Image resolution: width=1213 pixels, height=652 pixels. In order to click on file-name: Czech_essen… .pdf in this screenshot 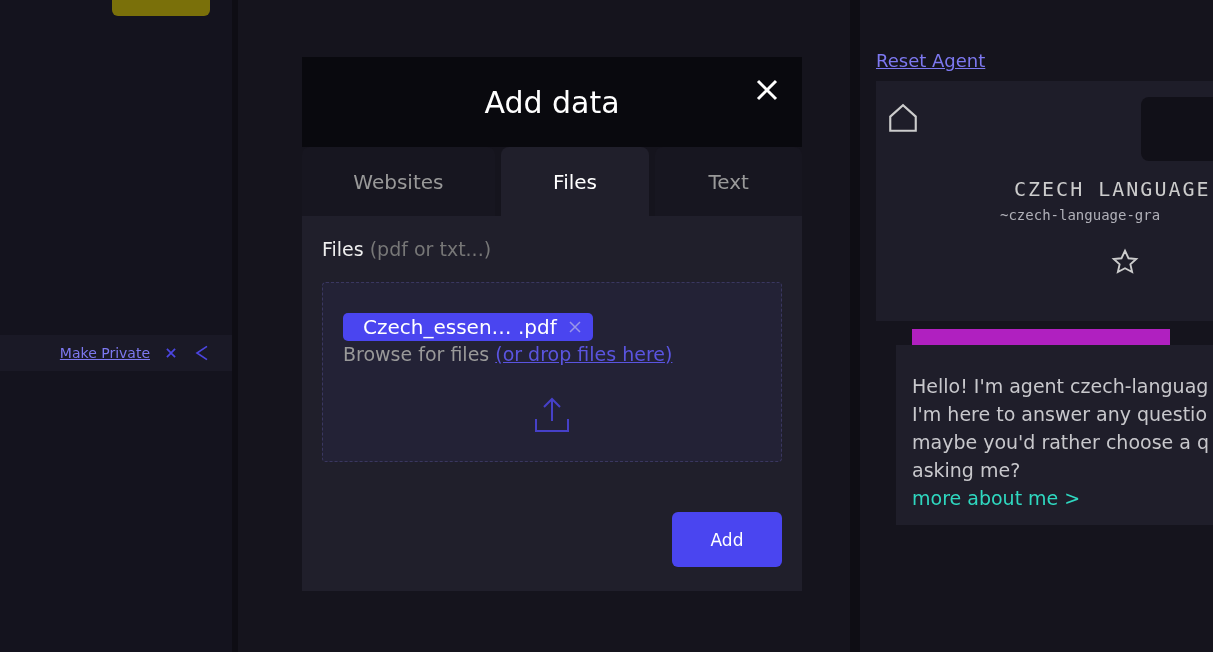, I will do `click(460, 327)`.